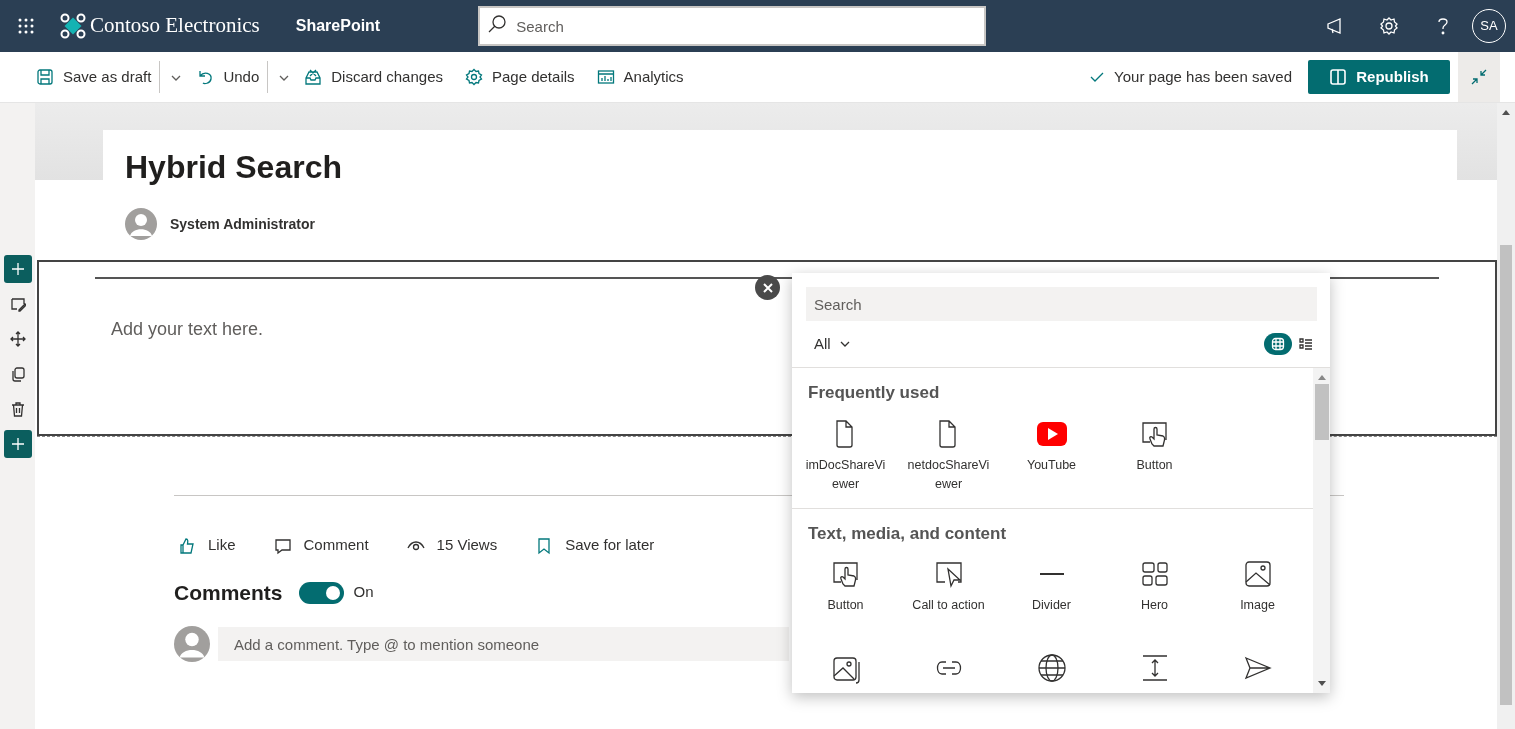 The height and width of the screenshot is (729, 1515). I want to click on line-icon, so click(1051, 574).